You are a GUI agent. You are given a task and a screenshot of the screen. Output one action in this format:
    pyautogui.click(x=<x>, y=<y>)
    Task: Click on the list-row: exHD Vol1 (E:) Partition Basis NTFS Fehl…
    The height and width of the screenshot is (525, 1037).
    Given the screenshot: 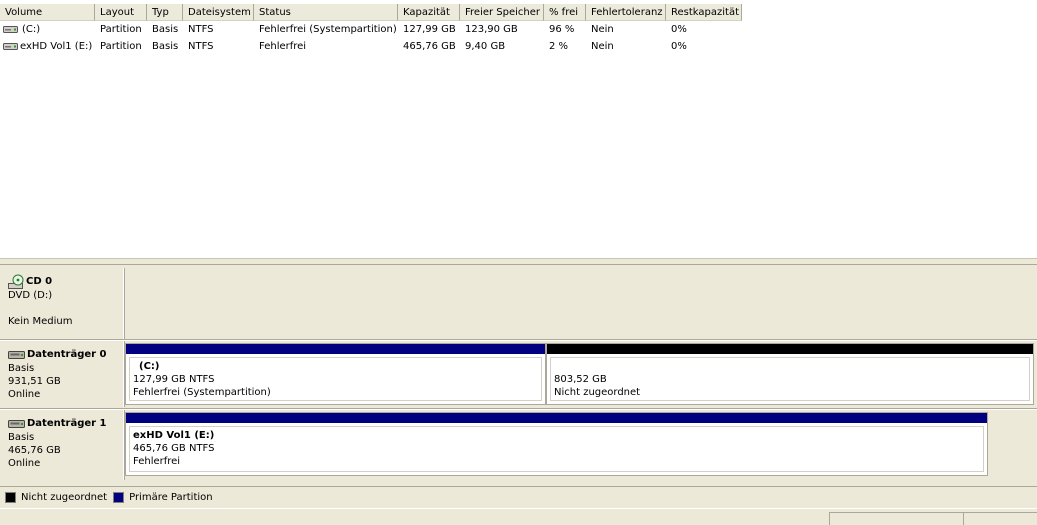 What is the action you would take?
    pyautogui.click(x=518, y=46)
    